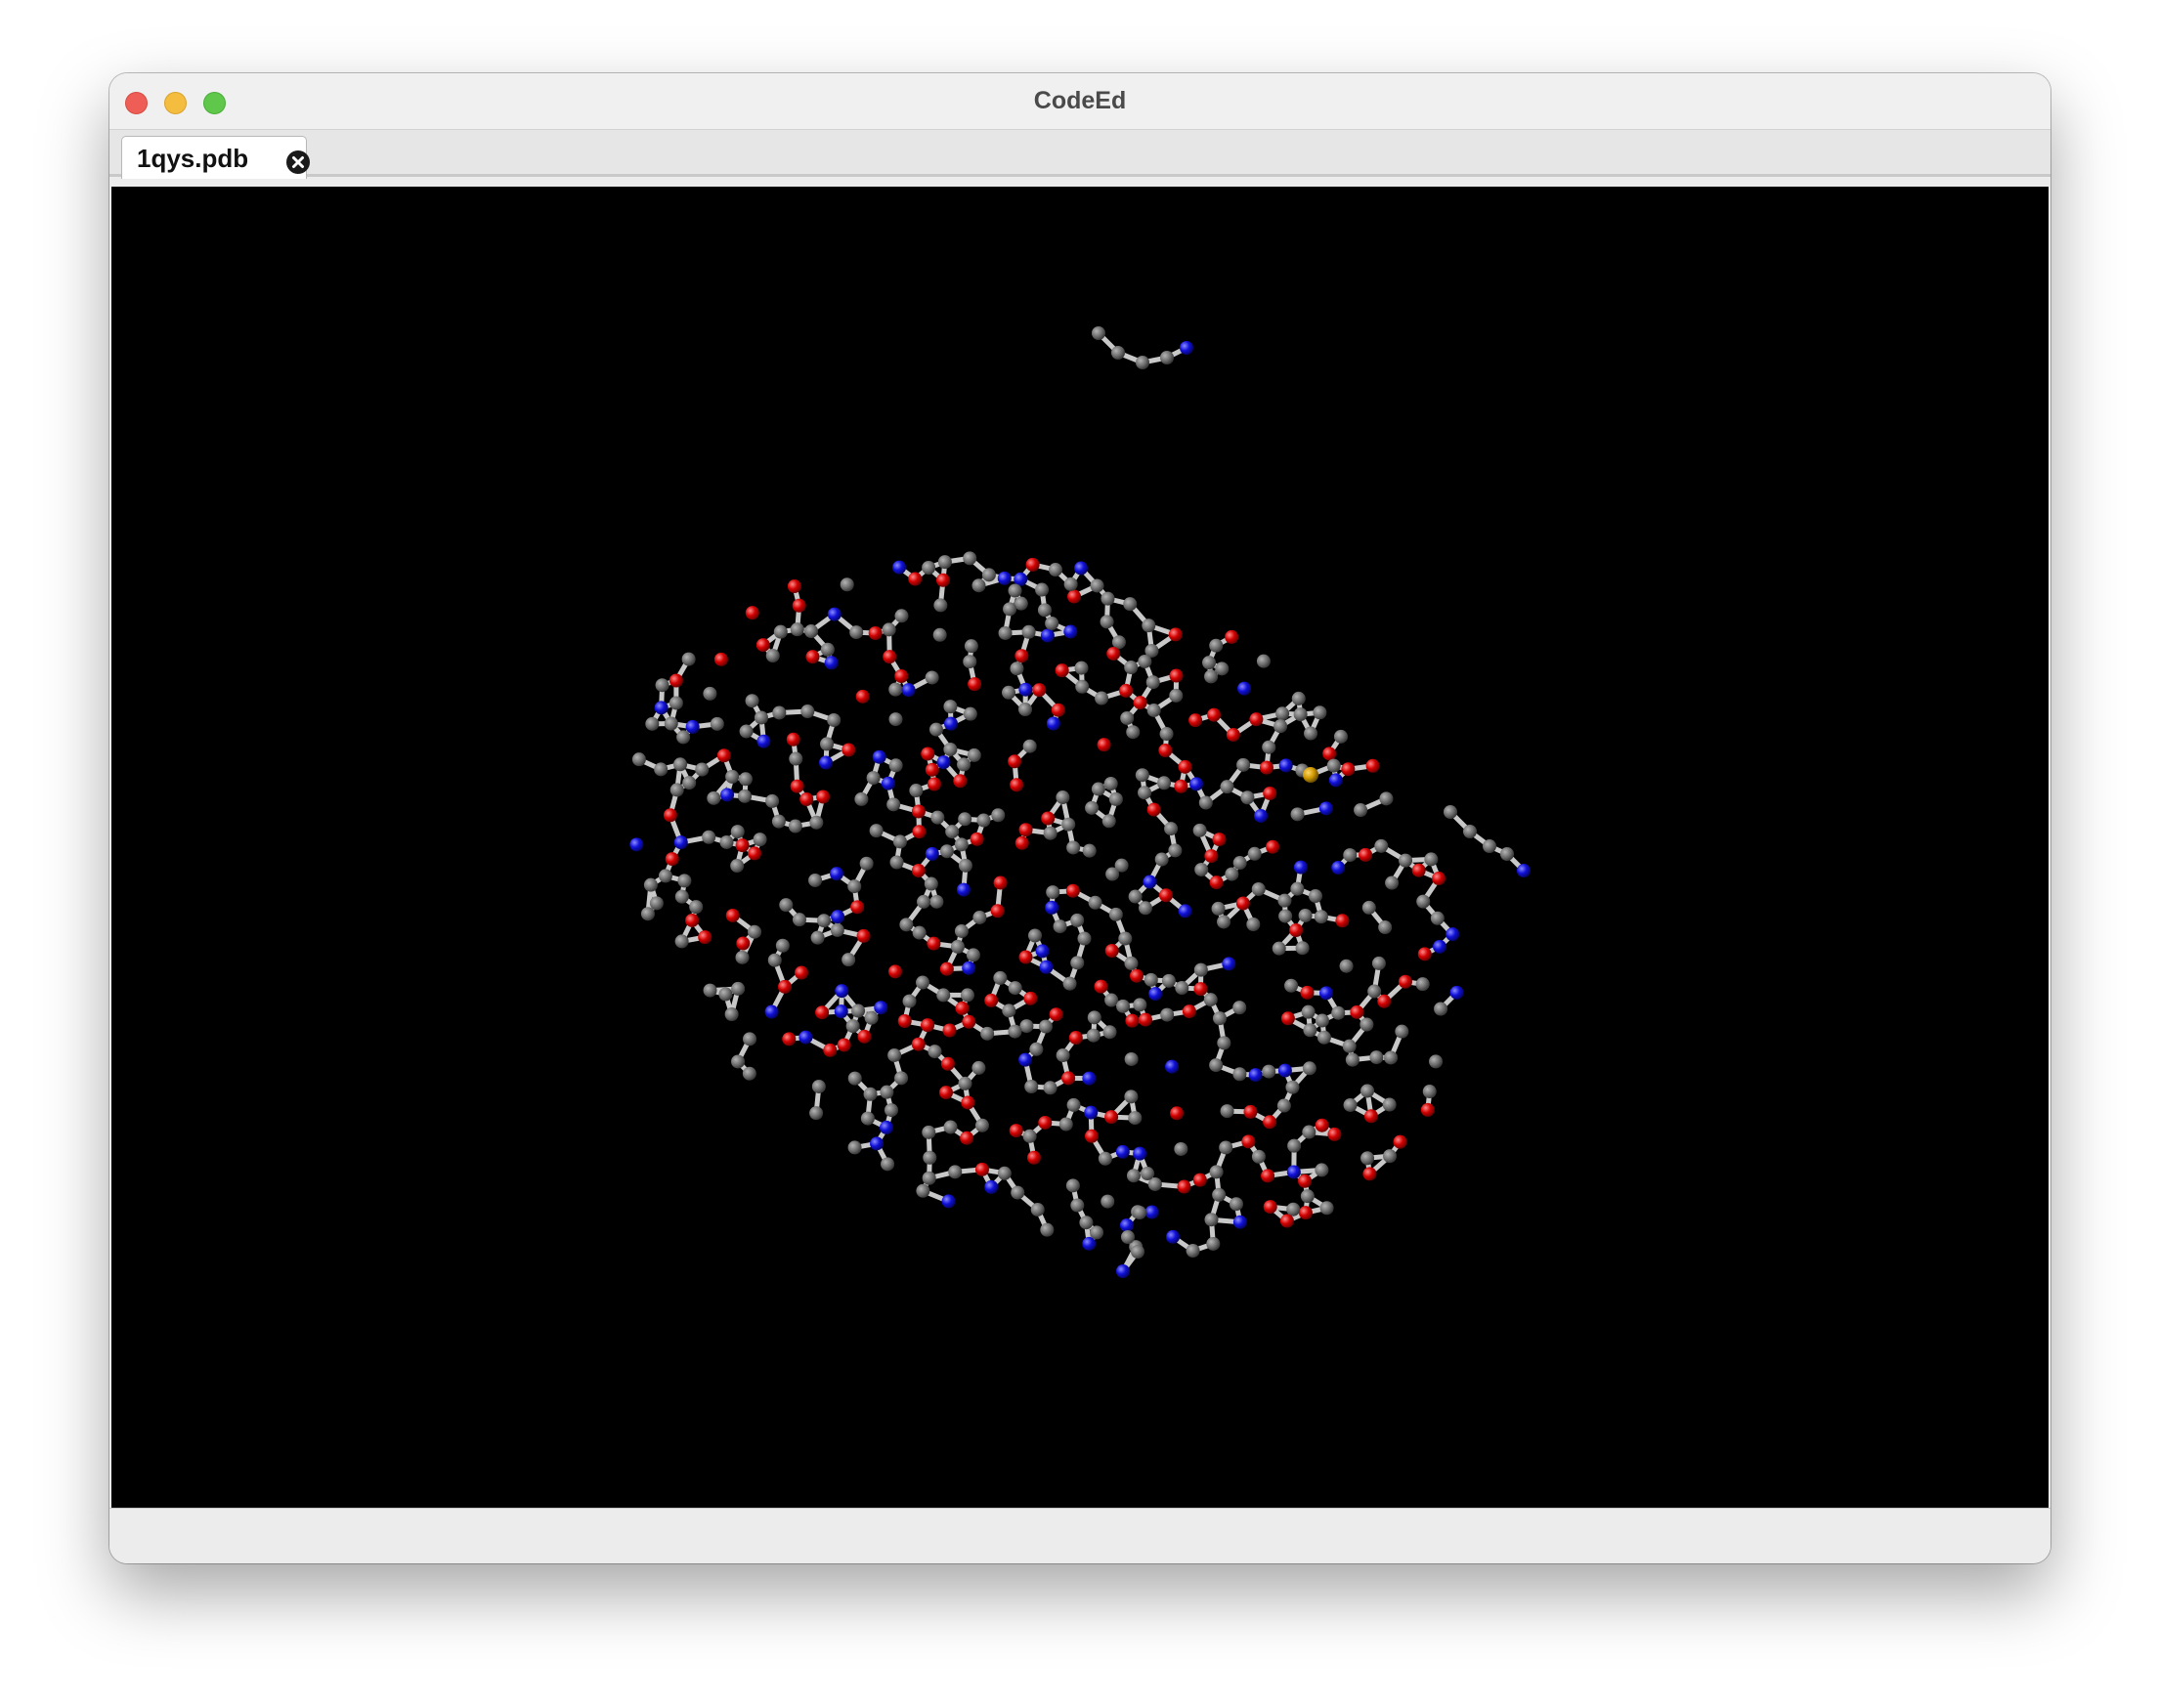  I want to click on sulfur-atom, so click(1310, 775).